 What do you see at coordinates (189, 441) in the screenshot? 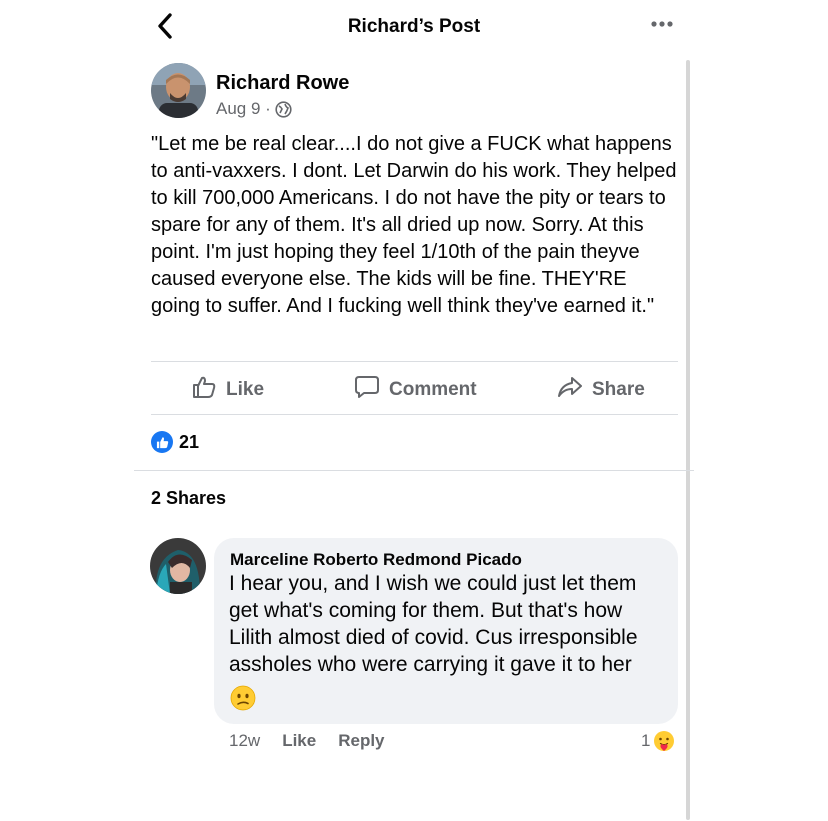
I see `reaction-count: 21` at bounding box center [189, 441].